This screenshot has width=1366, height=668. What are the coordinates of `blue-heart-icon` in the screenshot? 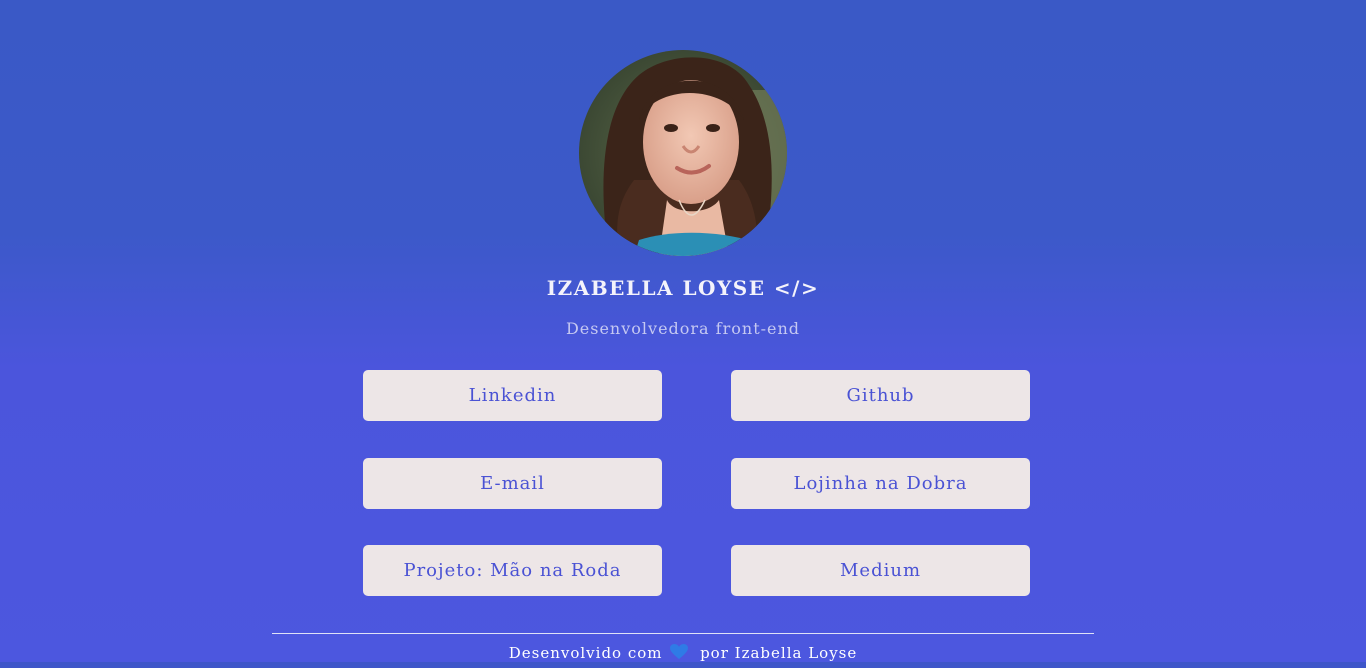 It's located at (679, 654).